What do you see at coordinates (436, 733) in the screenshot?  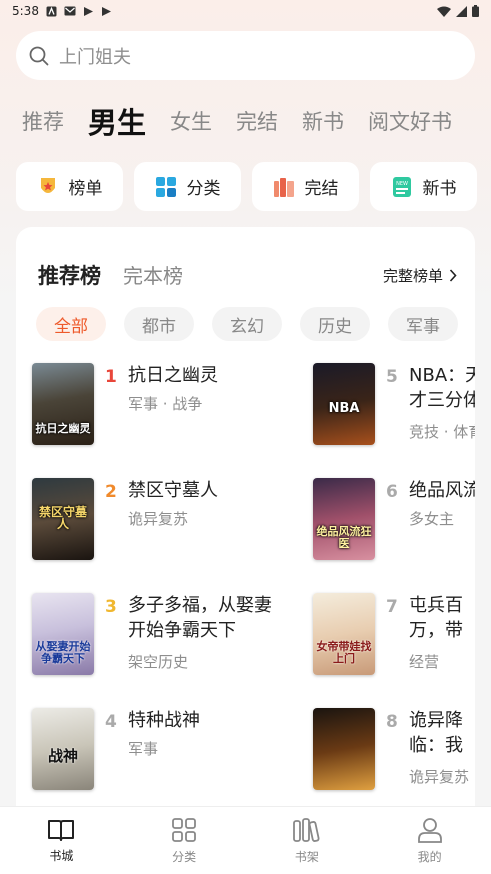 I see `book-title: 诡异降临：我是十殿阎王` at bounding box center [436, 733].